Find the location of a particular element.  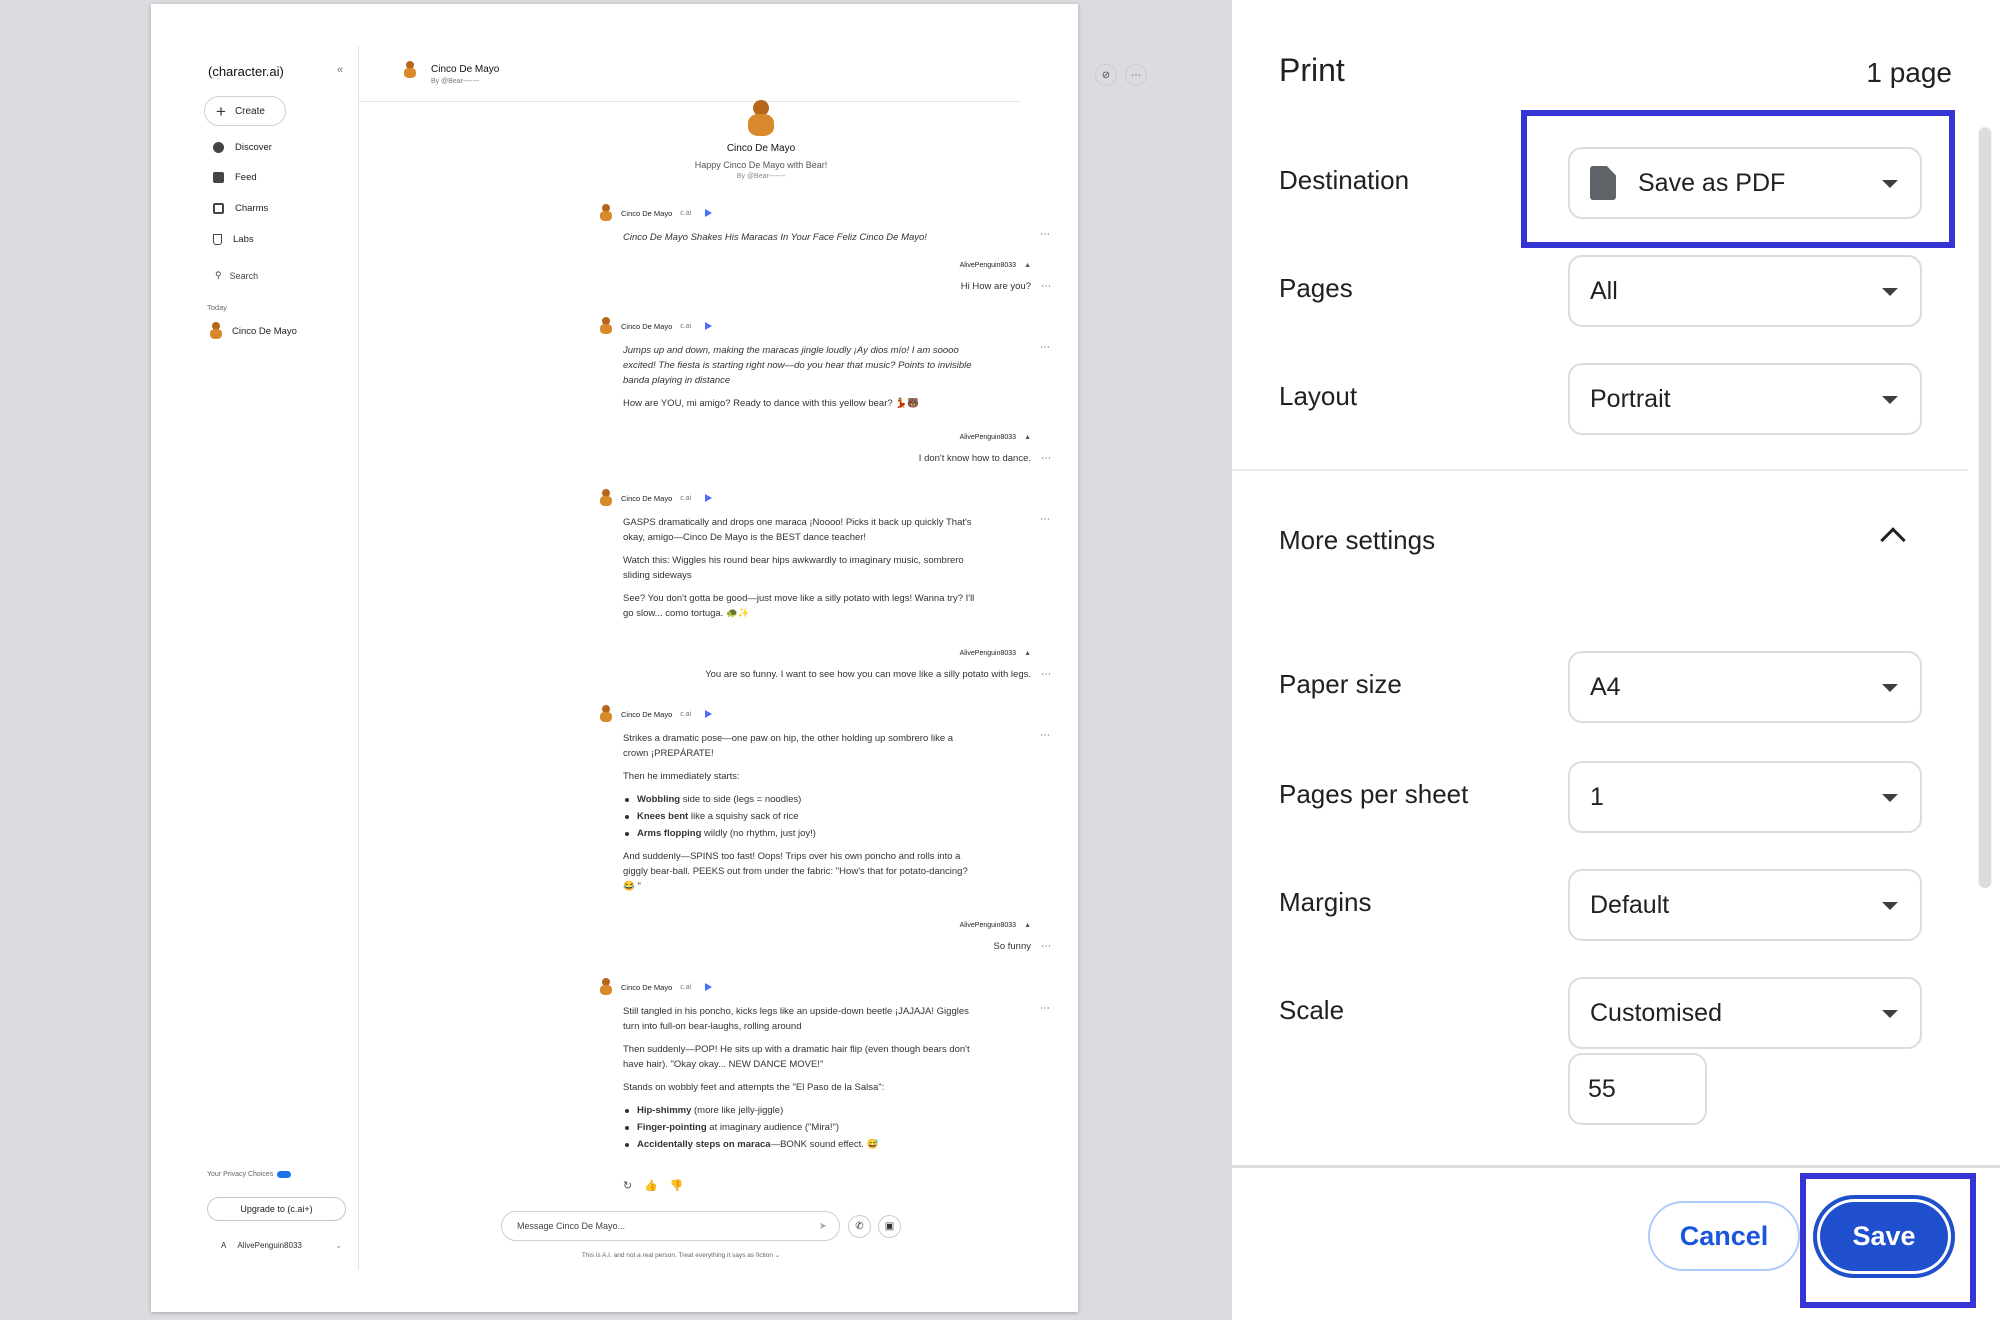

settings-scrollbar is located at coordinates (1985, 507).